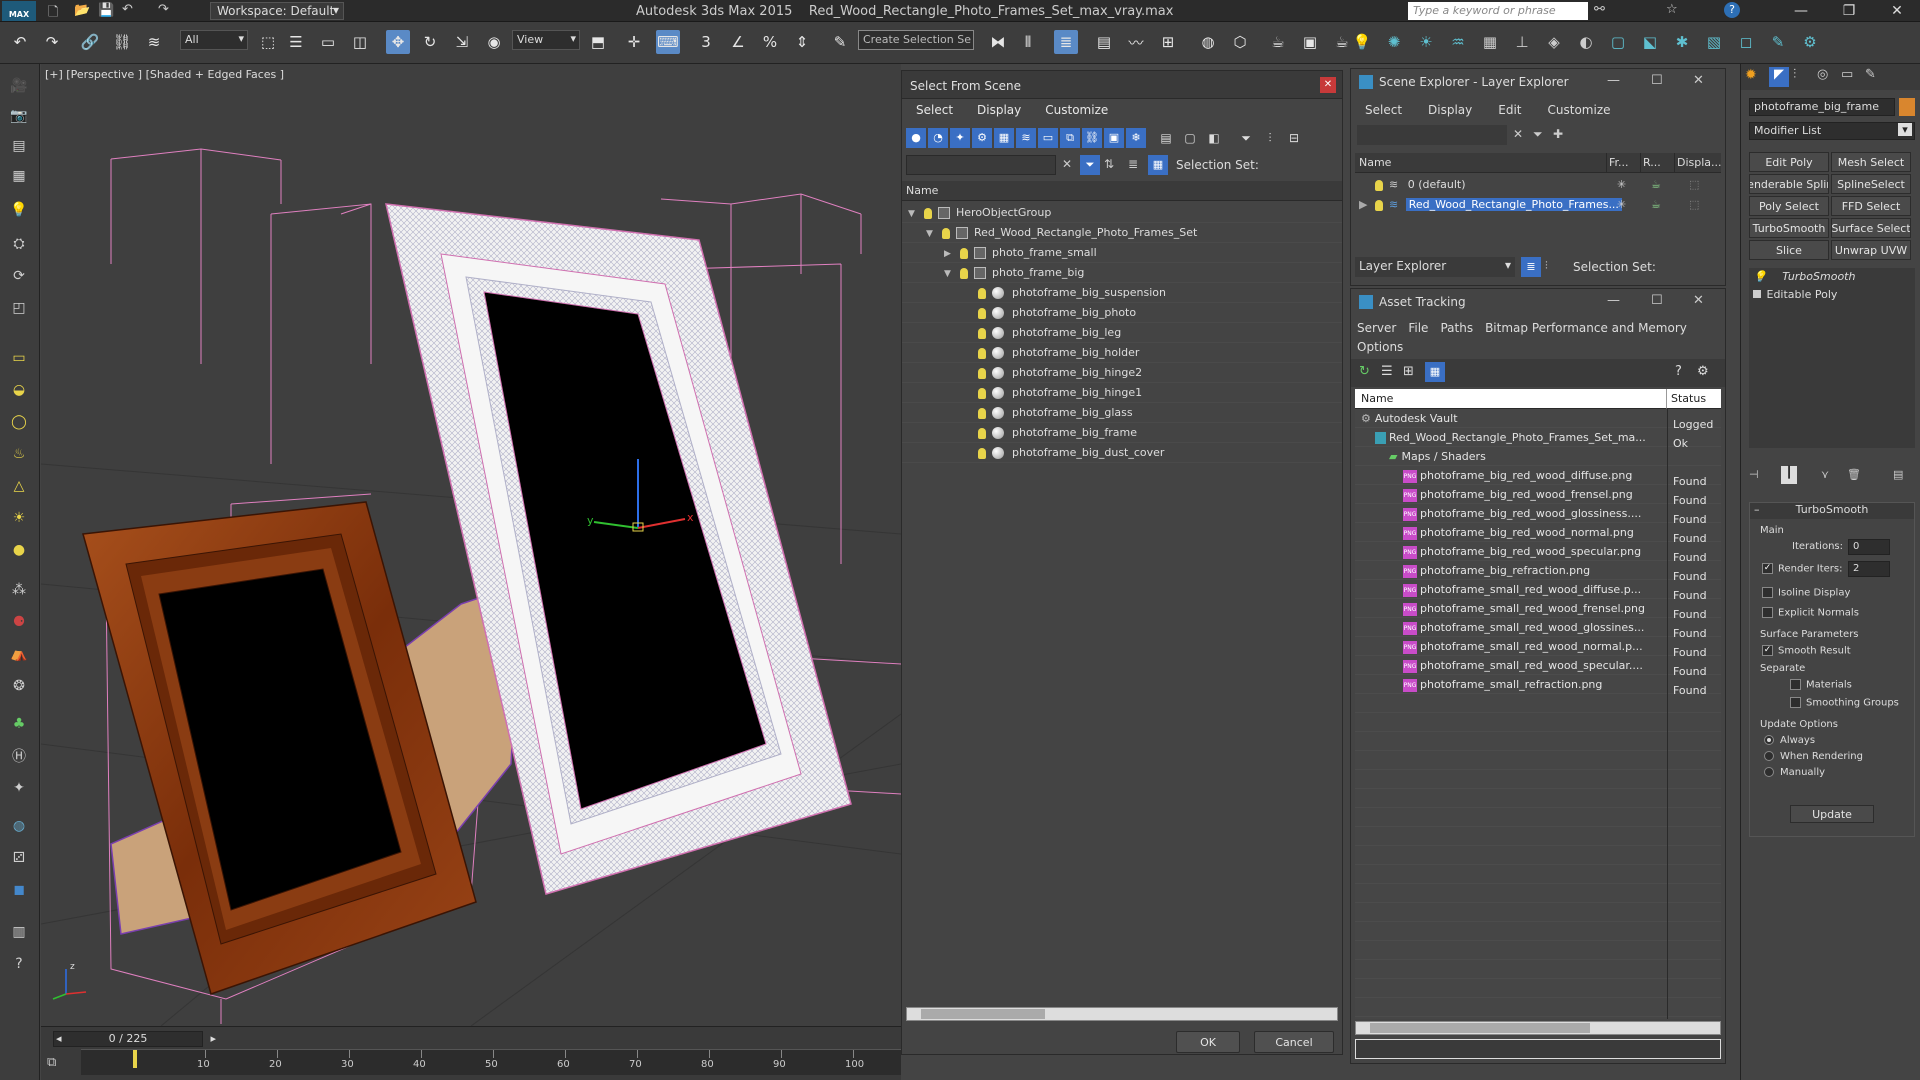  Describe the element at coordinates (840, 42) in the screenshot. I see `edit-named-selection-icon: ✎` at that location.